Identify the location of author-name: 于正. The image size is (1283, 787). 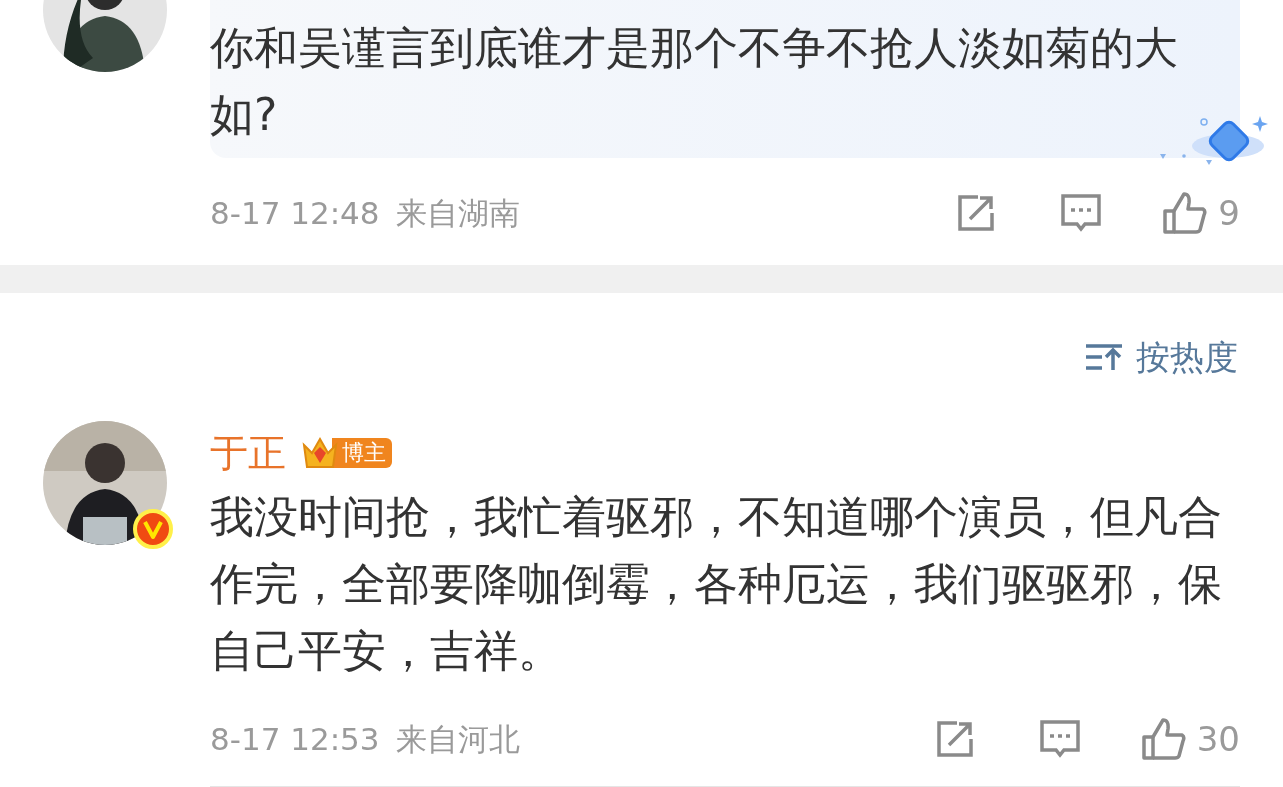
(248, 453).